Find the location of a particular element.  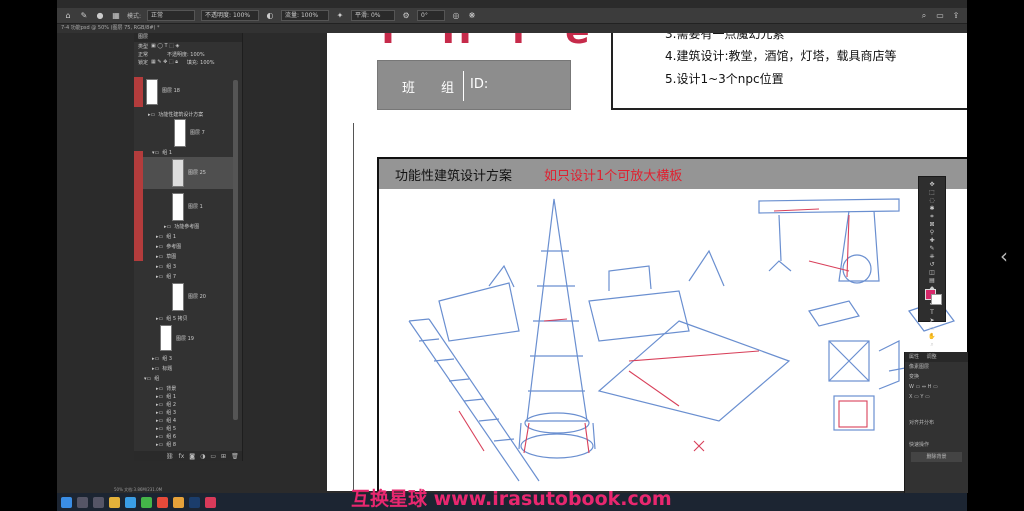

layer-group-row: ▸▭ 标题 is located at coordinates (197, 369).